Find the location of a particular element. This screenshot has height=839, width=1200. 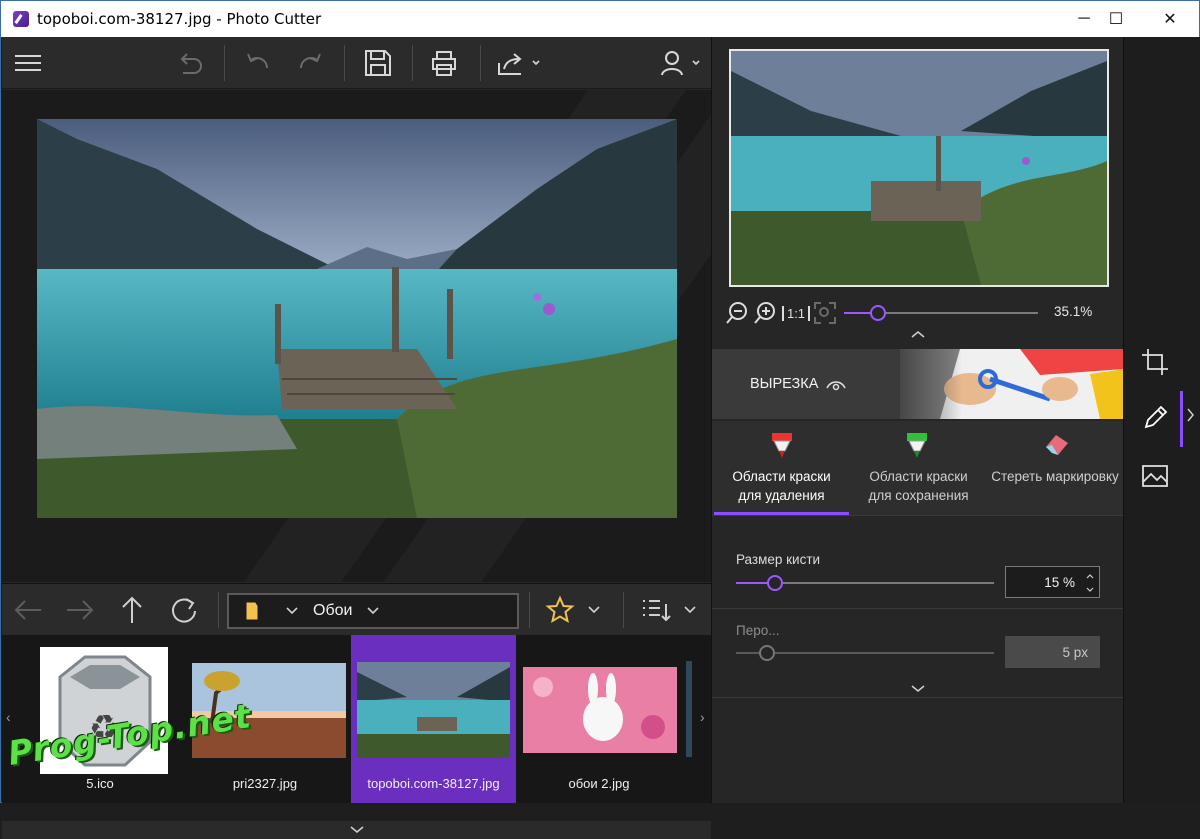

preview-image is located at coordinates (919, 168).